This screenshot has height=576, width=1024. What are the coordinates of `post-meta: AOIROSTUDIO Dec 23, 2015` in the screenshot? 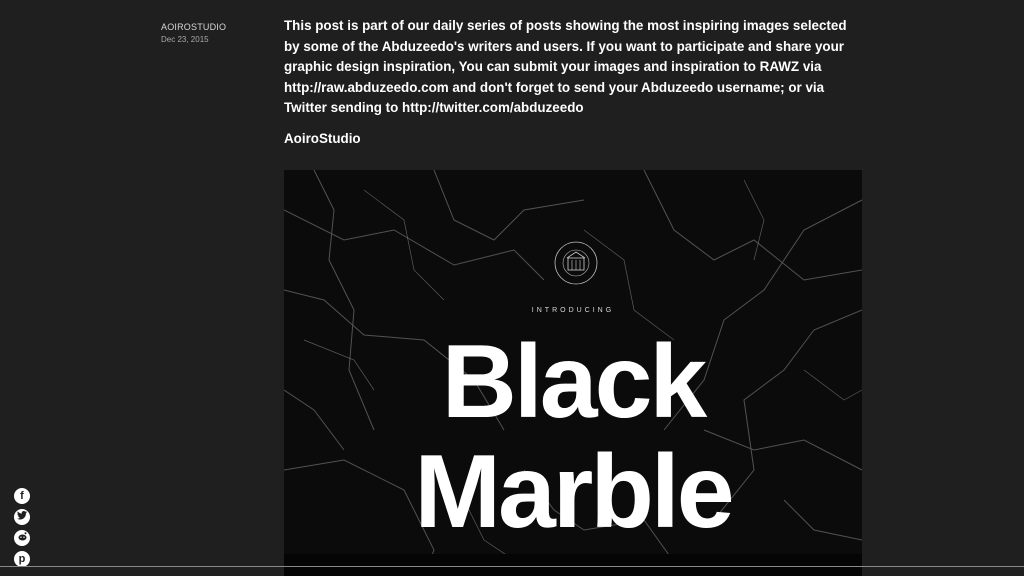 It's located at (193, 33).